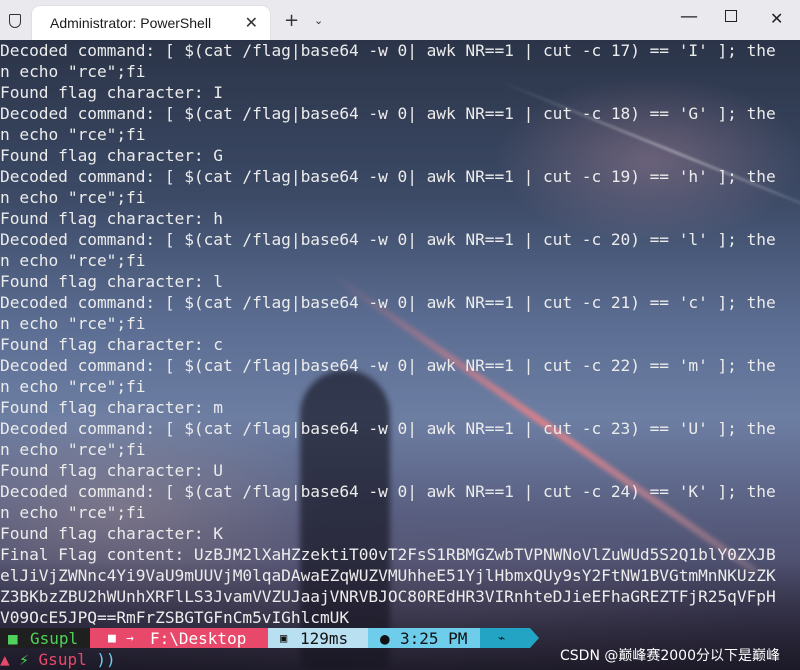 The image size is (800, 670). I want to click on prompt-user-segment: ■ Gsupl, so click(45, 638).